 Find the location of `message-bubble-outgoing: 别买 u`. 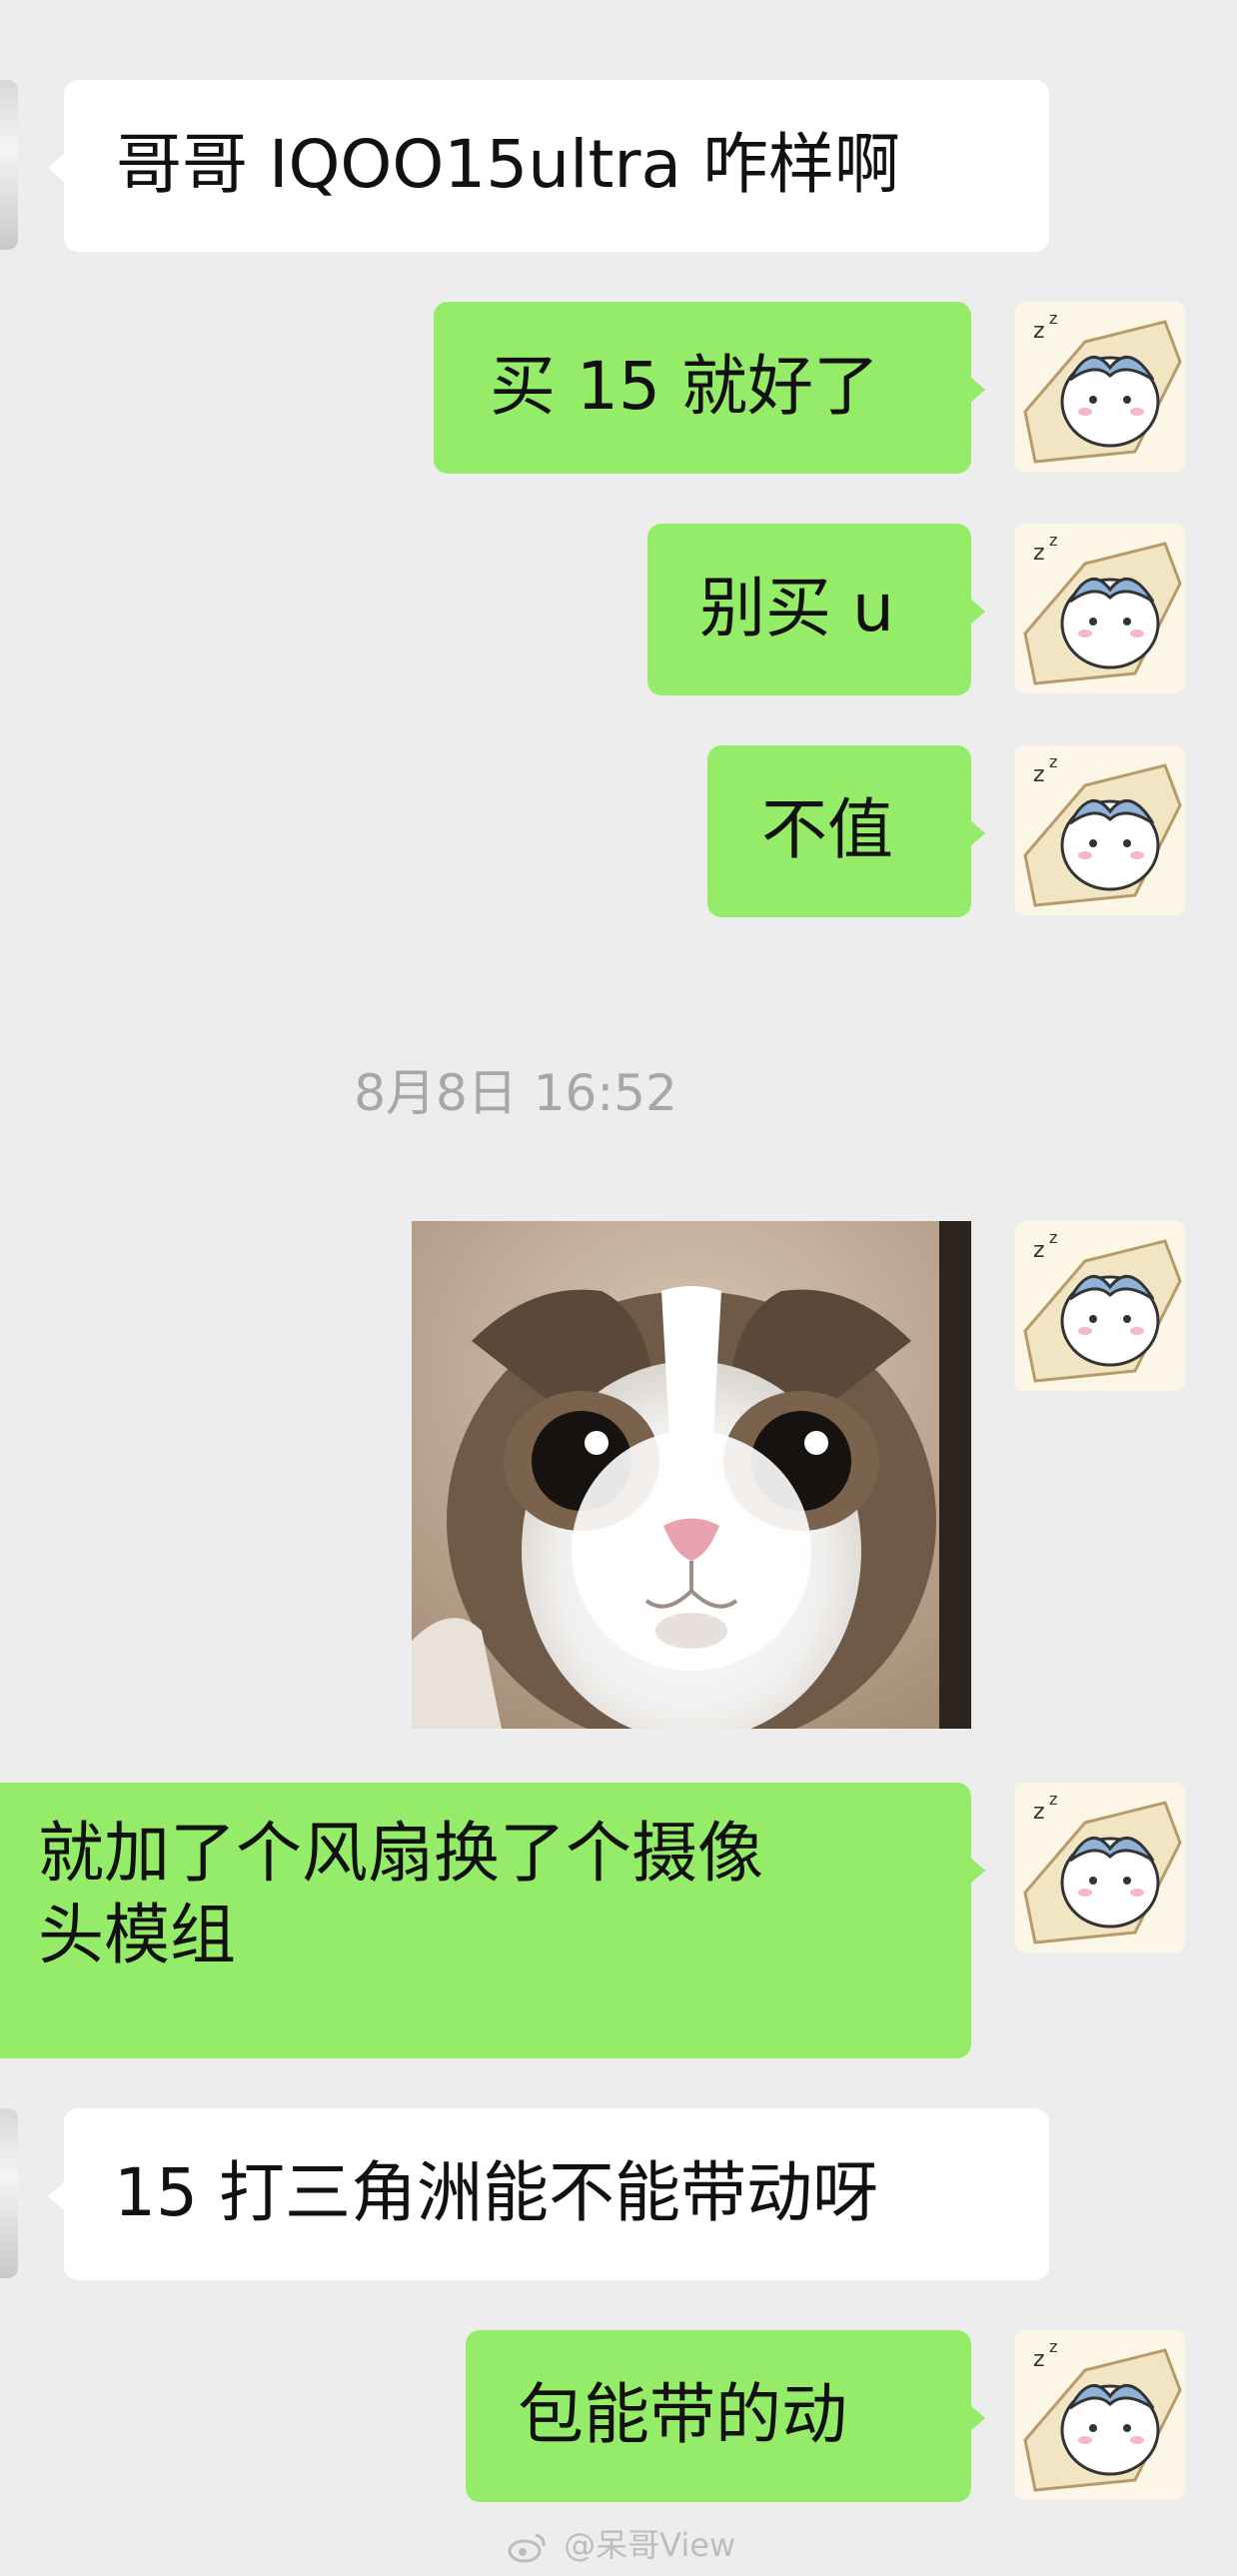

message-bubble-outgoing: 别买 u is located at coordinates (809, 609).